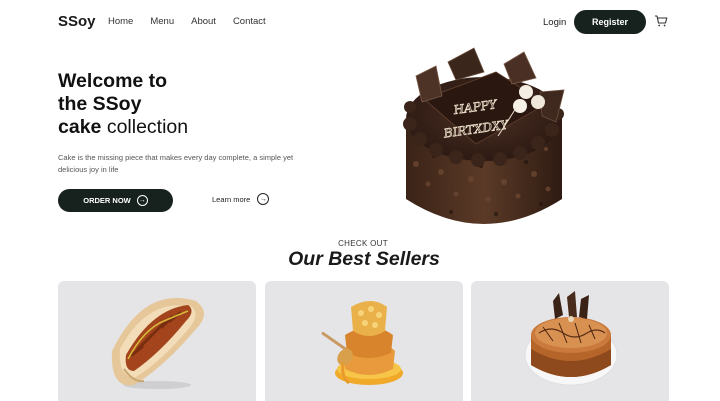 This screenshot has width=720, height=401. I want to click on honey-cake-image, so click(362, 343).